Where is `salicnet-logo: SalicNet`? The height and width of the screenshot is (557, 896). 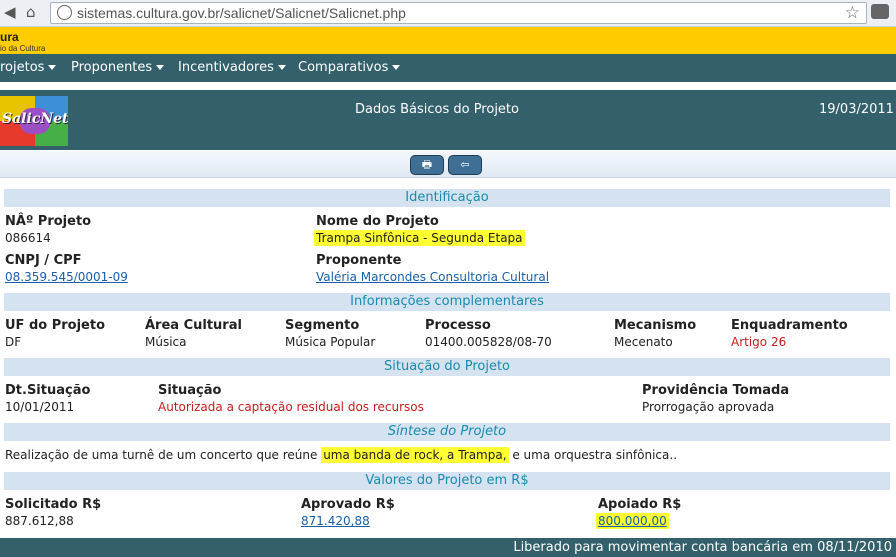 salicnet-logo: SalicNet is located at coordinates (34, 121).